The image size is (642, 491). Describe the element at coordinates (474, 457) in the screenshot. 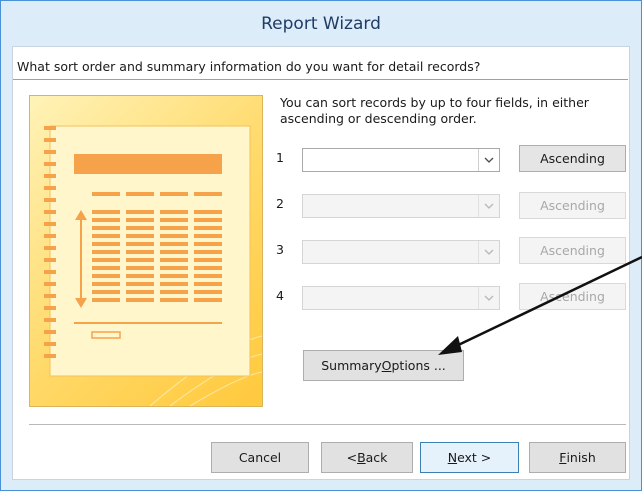

I see `next-label-post: ext >` at that location.